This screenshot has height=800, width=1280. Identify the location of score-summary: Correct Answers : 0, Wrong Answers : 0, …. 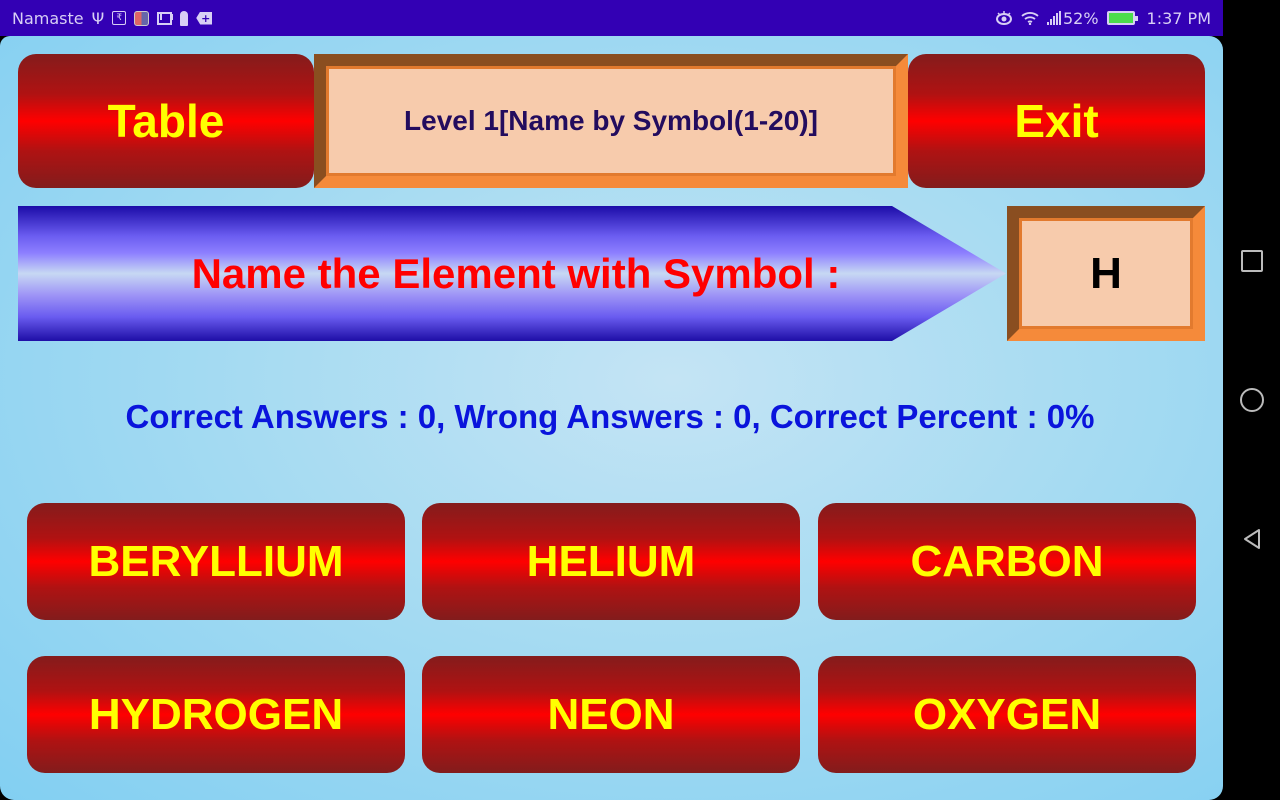
(610, 416).